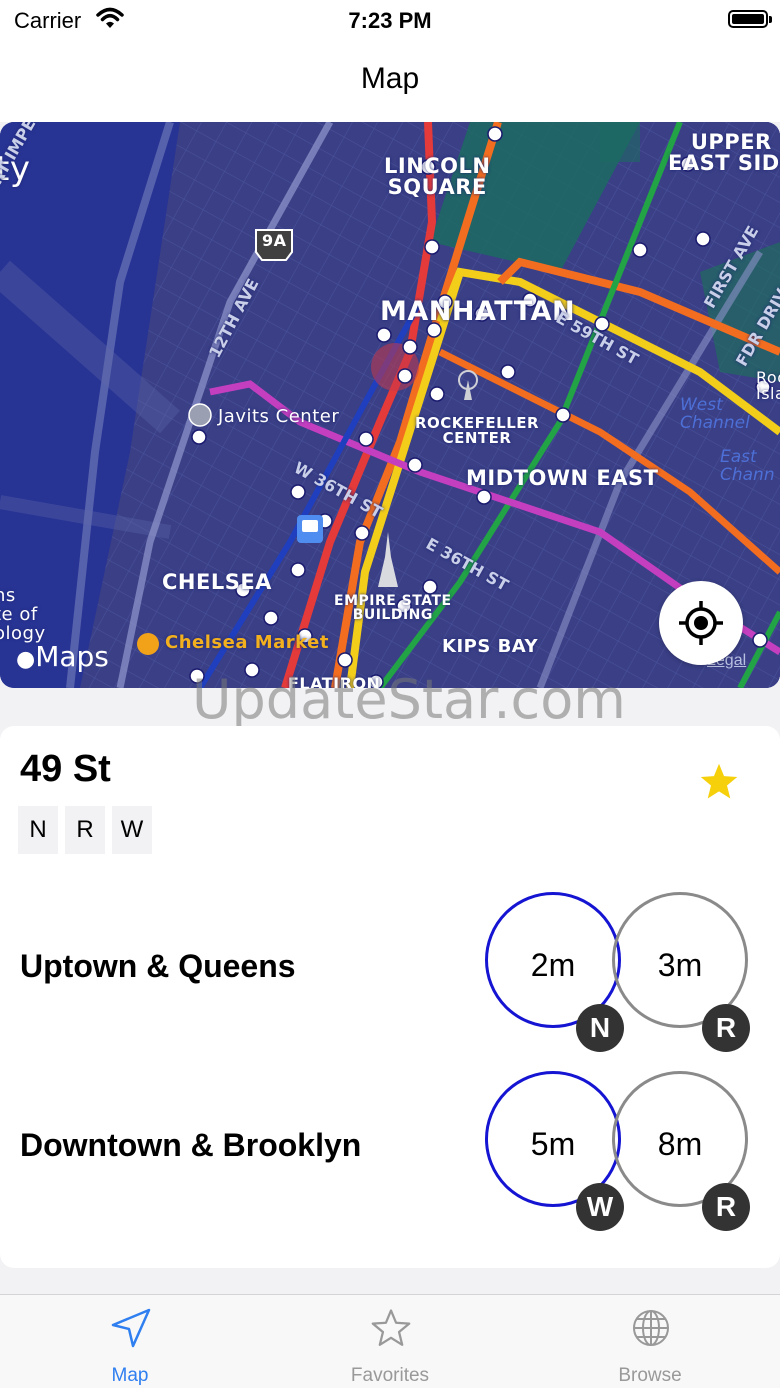 The height and width of the screenshot is (1388, 780). Describe the element at coordinates (132, 830) in the screenshot. I see `route-badge-w: W` at that location.